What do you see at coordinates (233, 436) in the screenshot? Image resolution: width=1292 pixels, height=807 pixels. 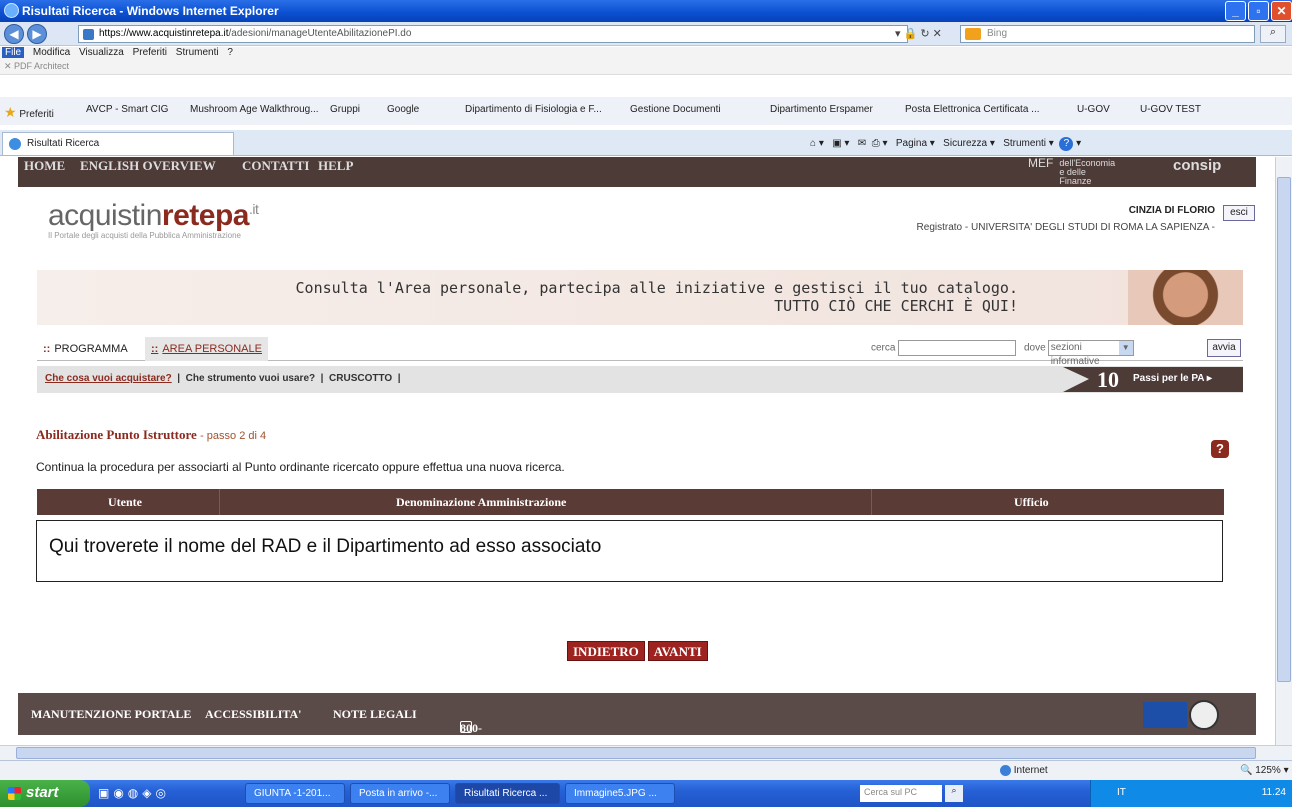 I see `step-indicator: - passo 2 di 4` at bounding box center [233, 436].